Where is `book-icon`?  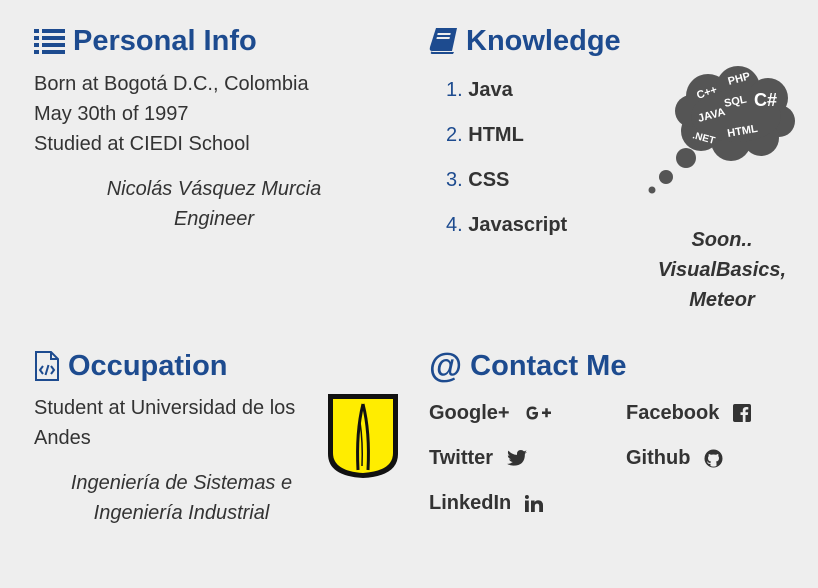
book-icon is located at coordinates (443, 41).